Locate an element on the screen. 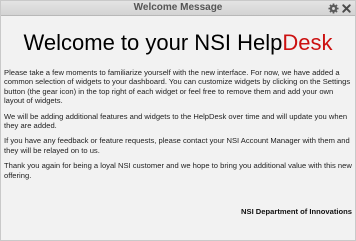  widget-titlebar: Welcome Message is located at coordinates (178, 8).